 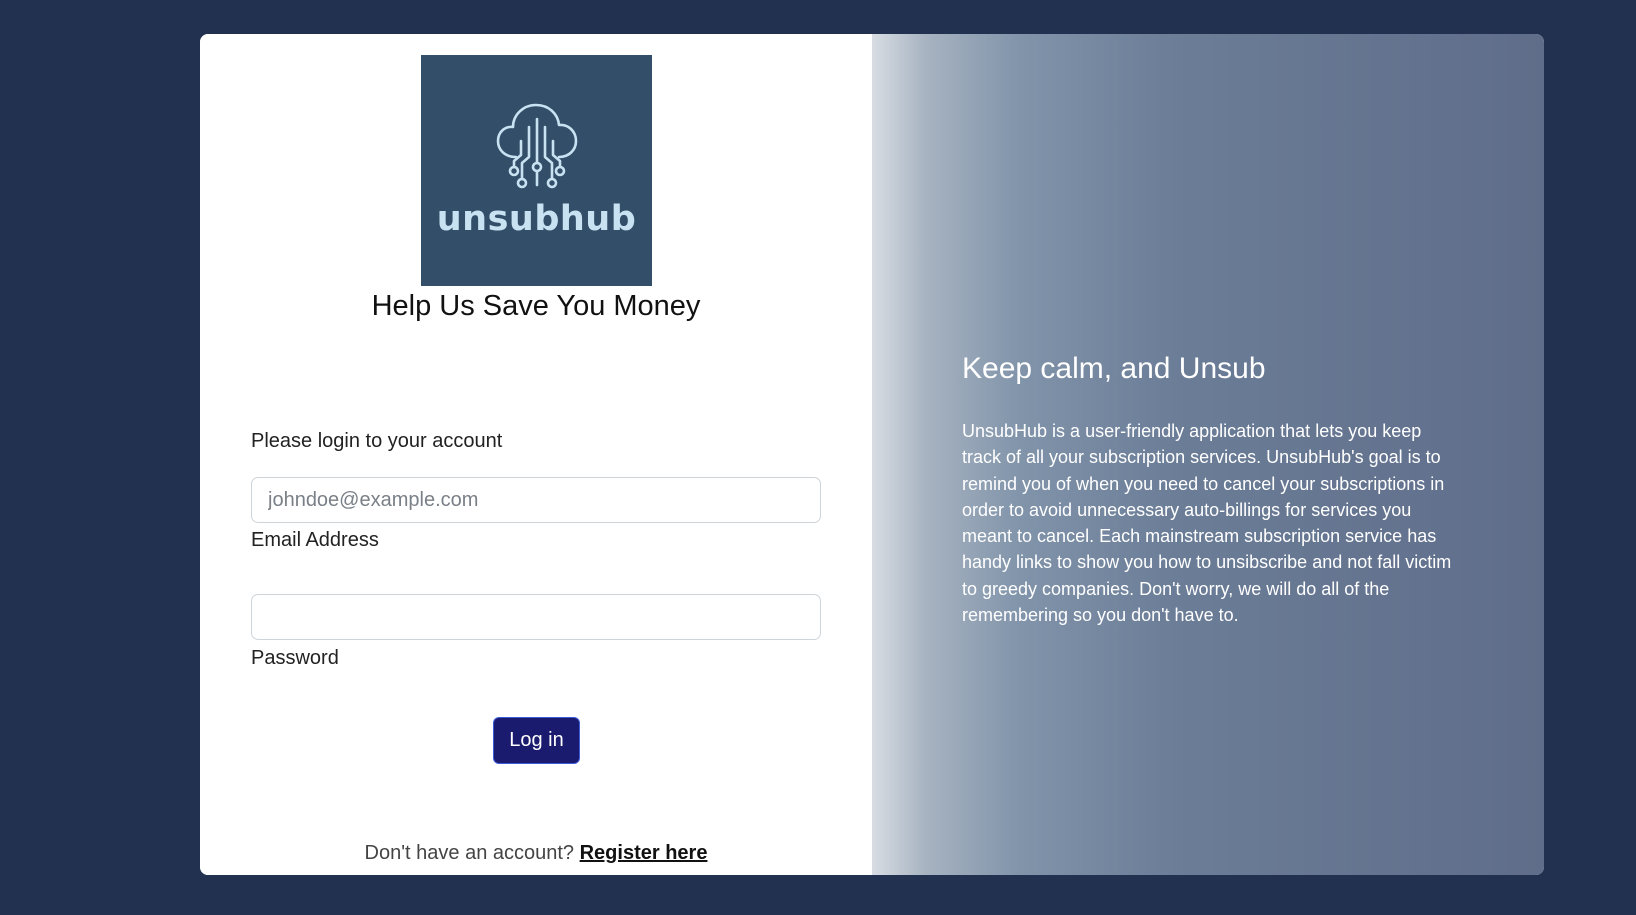 I want to click on email-input, so click(x=536, y=500).